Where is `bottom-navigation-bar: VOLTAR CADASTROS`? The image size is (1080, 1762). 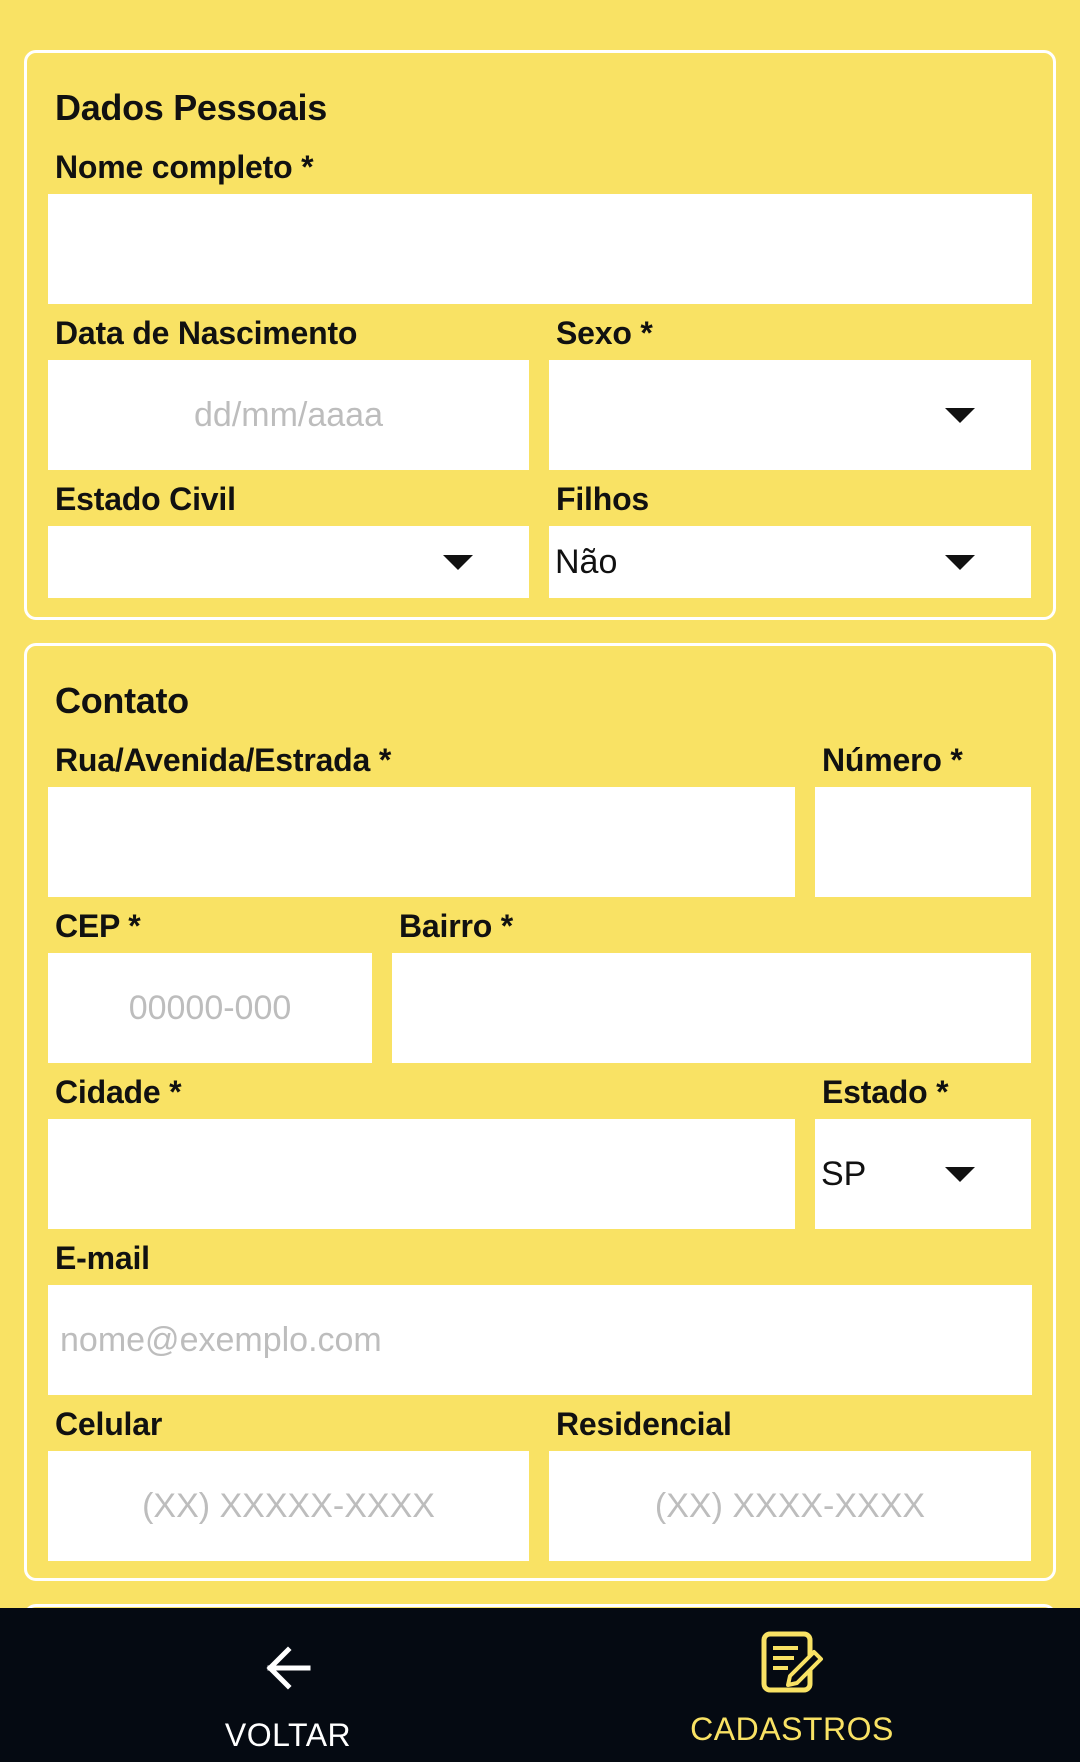
bottom-navigation-bar: VOLTAR CADASTROS is located at coordinates (540, 1685).